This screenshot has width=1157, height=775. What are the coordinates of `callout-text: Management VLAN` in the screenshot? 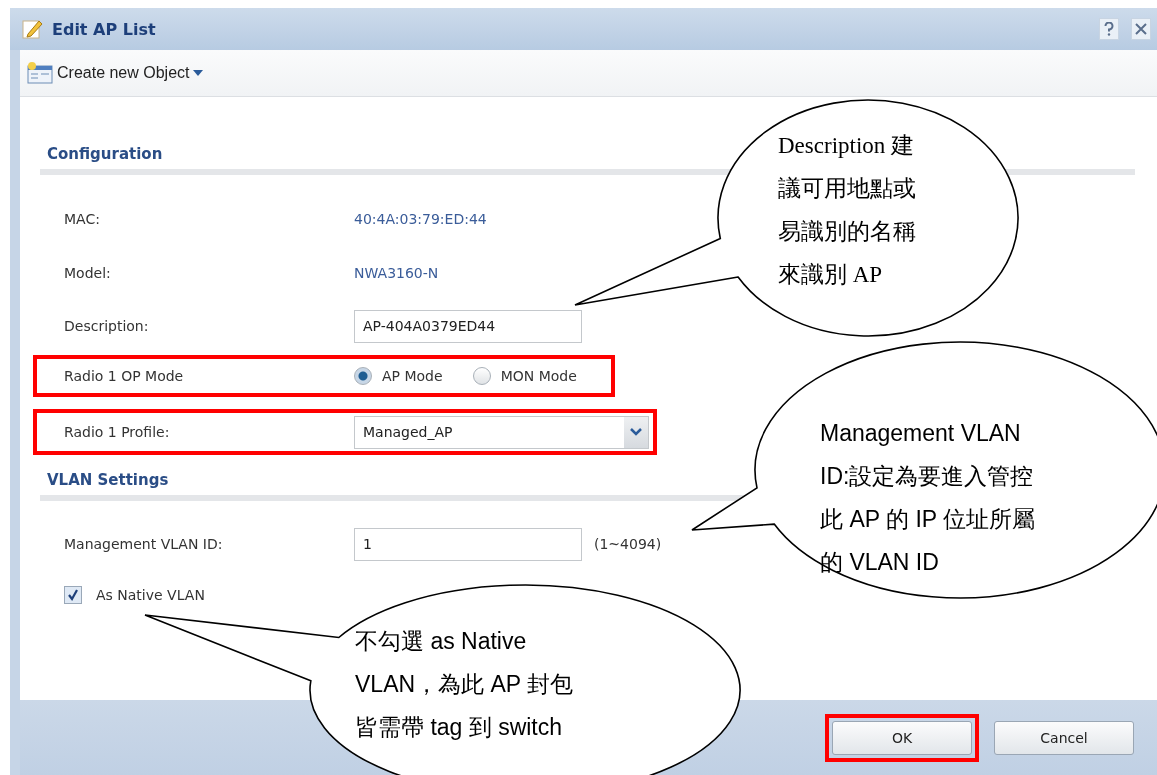 It's located at (920, 433).